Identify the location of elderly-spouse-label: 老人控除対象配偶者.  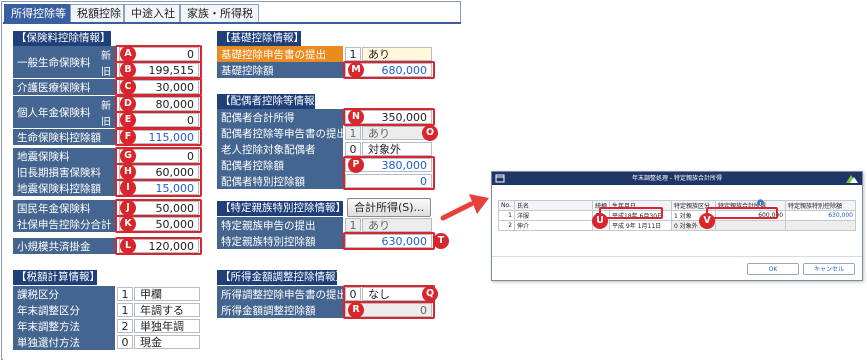
(280, 149).